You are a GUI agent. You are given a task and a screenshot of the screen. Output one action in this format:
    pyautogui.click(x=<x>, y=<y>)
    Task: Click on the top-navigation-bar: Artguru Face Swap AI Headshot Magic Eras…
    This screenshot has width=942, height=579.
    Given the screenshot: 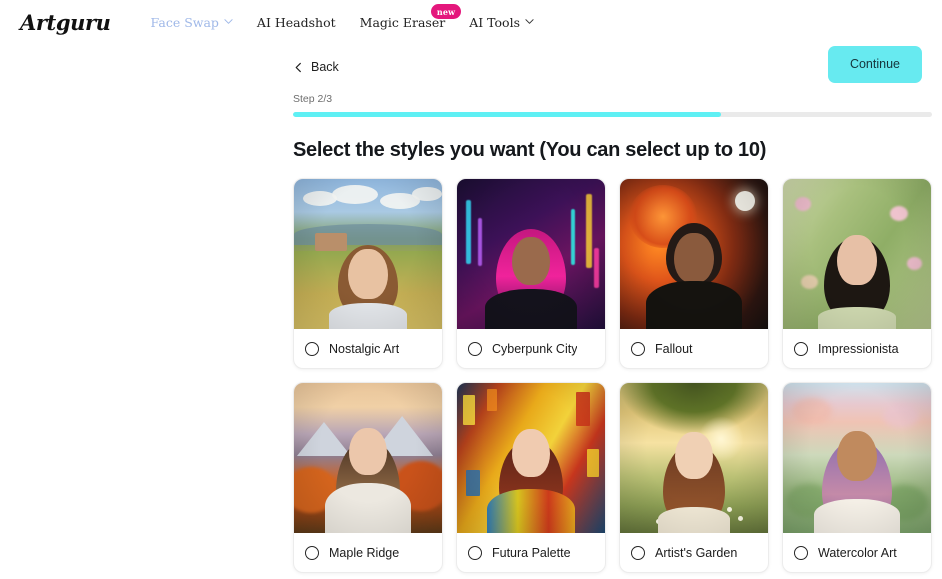 What is the action you would take?
    pyautogui.click(x=471, y=22)
    